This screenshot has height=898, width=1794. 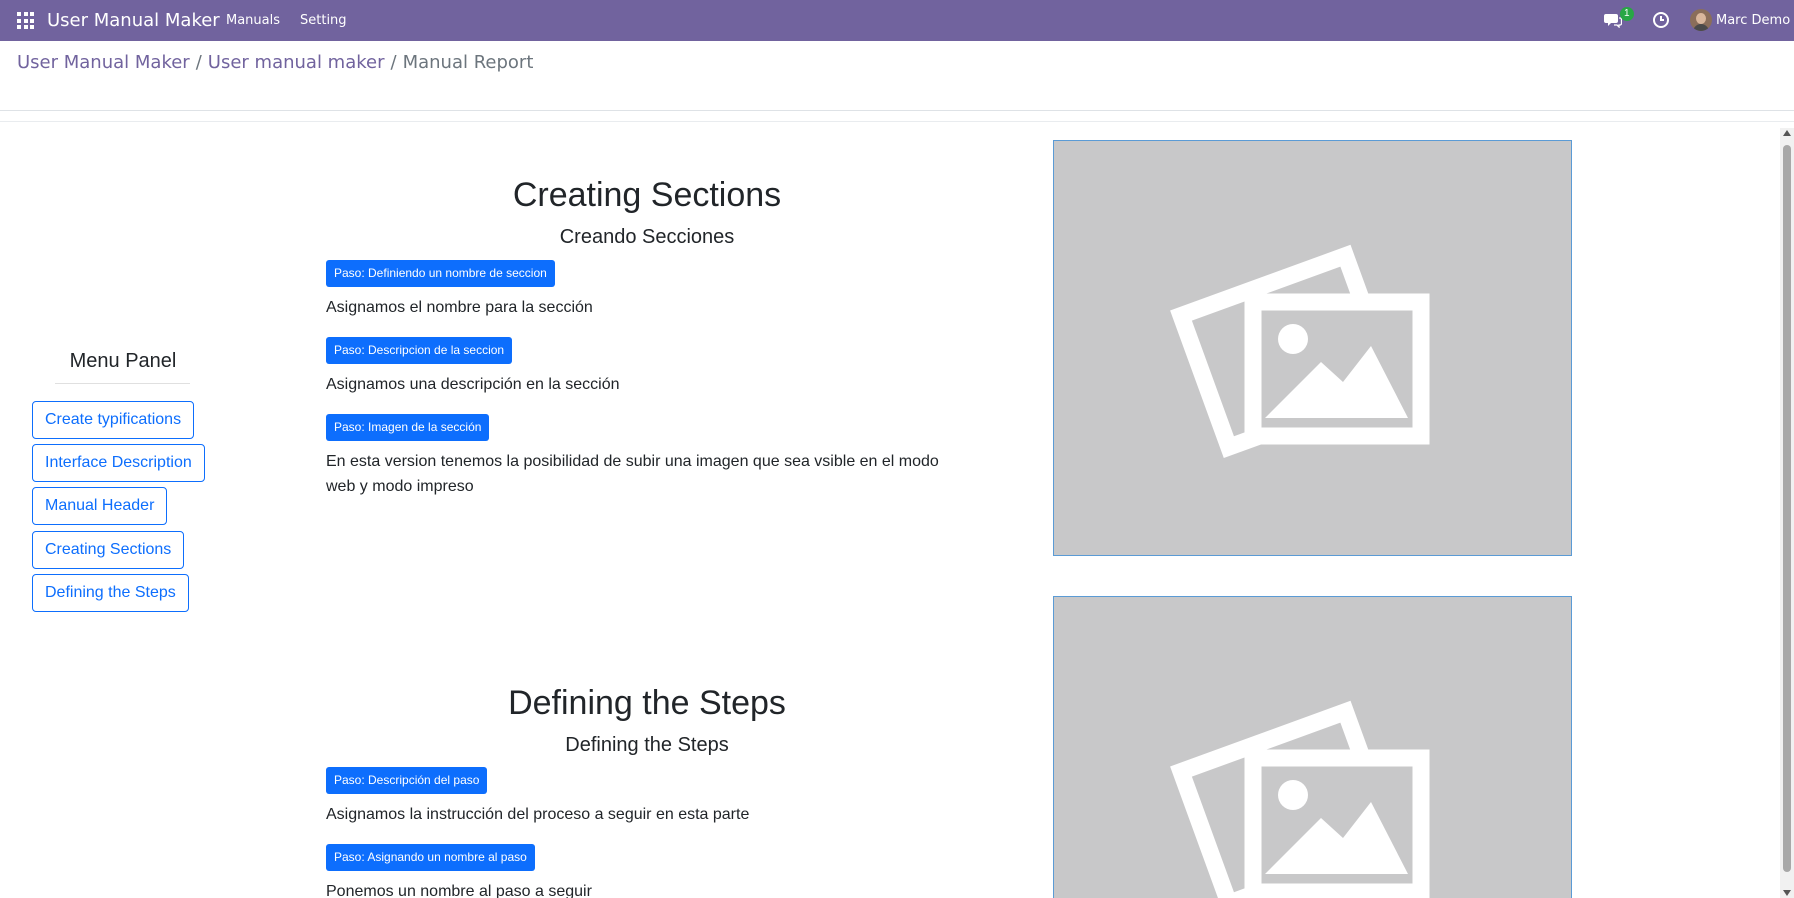 What do you see at coordinates (122, 383) in the screenshot?
I see `menu-panel-divider` at bounding box center [122, 383].